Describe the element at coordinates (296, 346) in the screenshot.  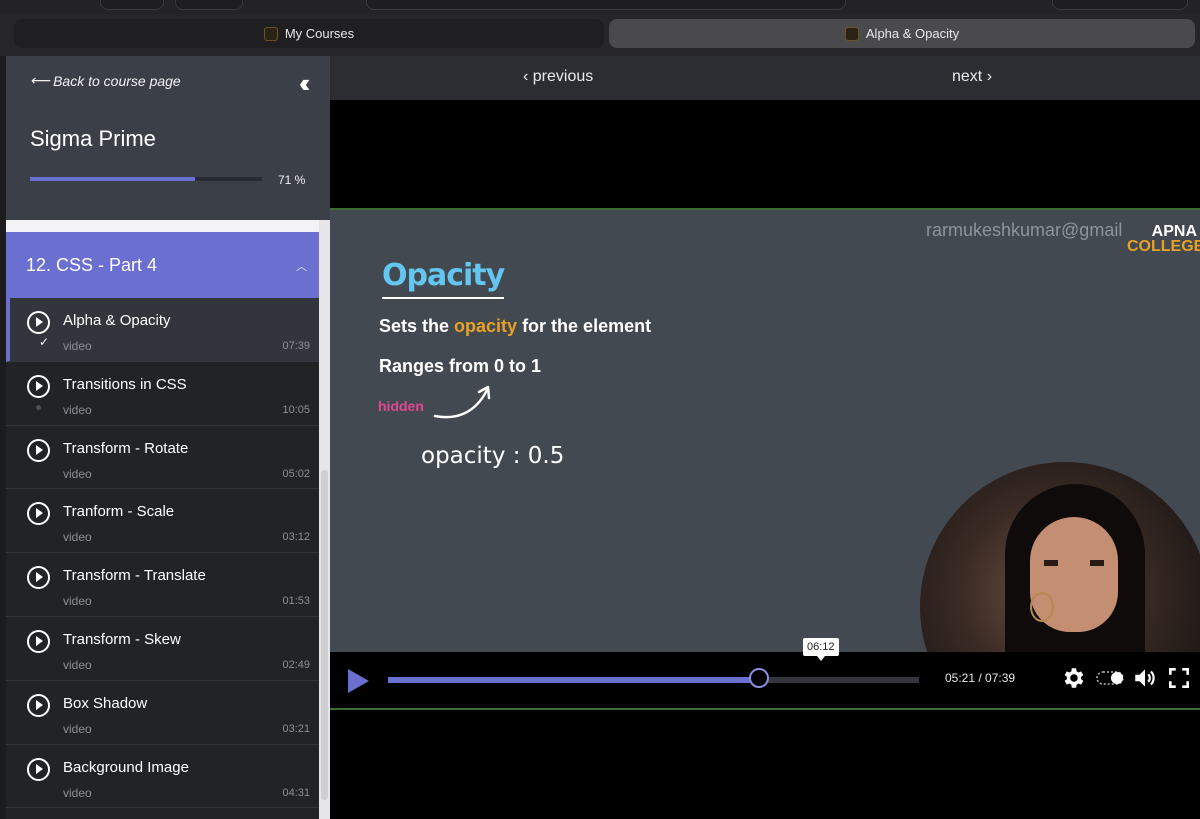
I see `lesson-duration: 07:39` at that location.